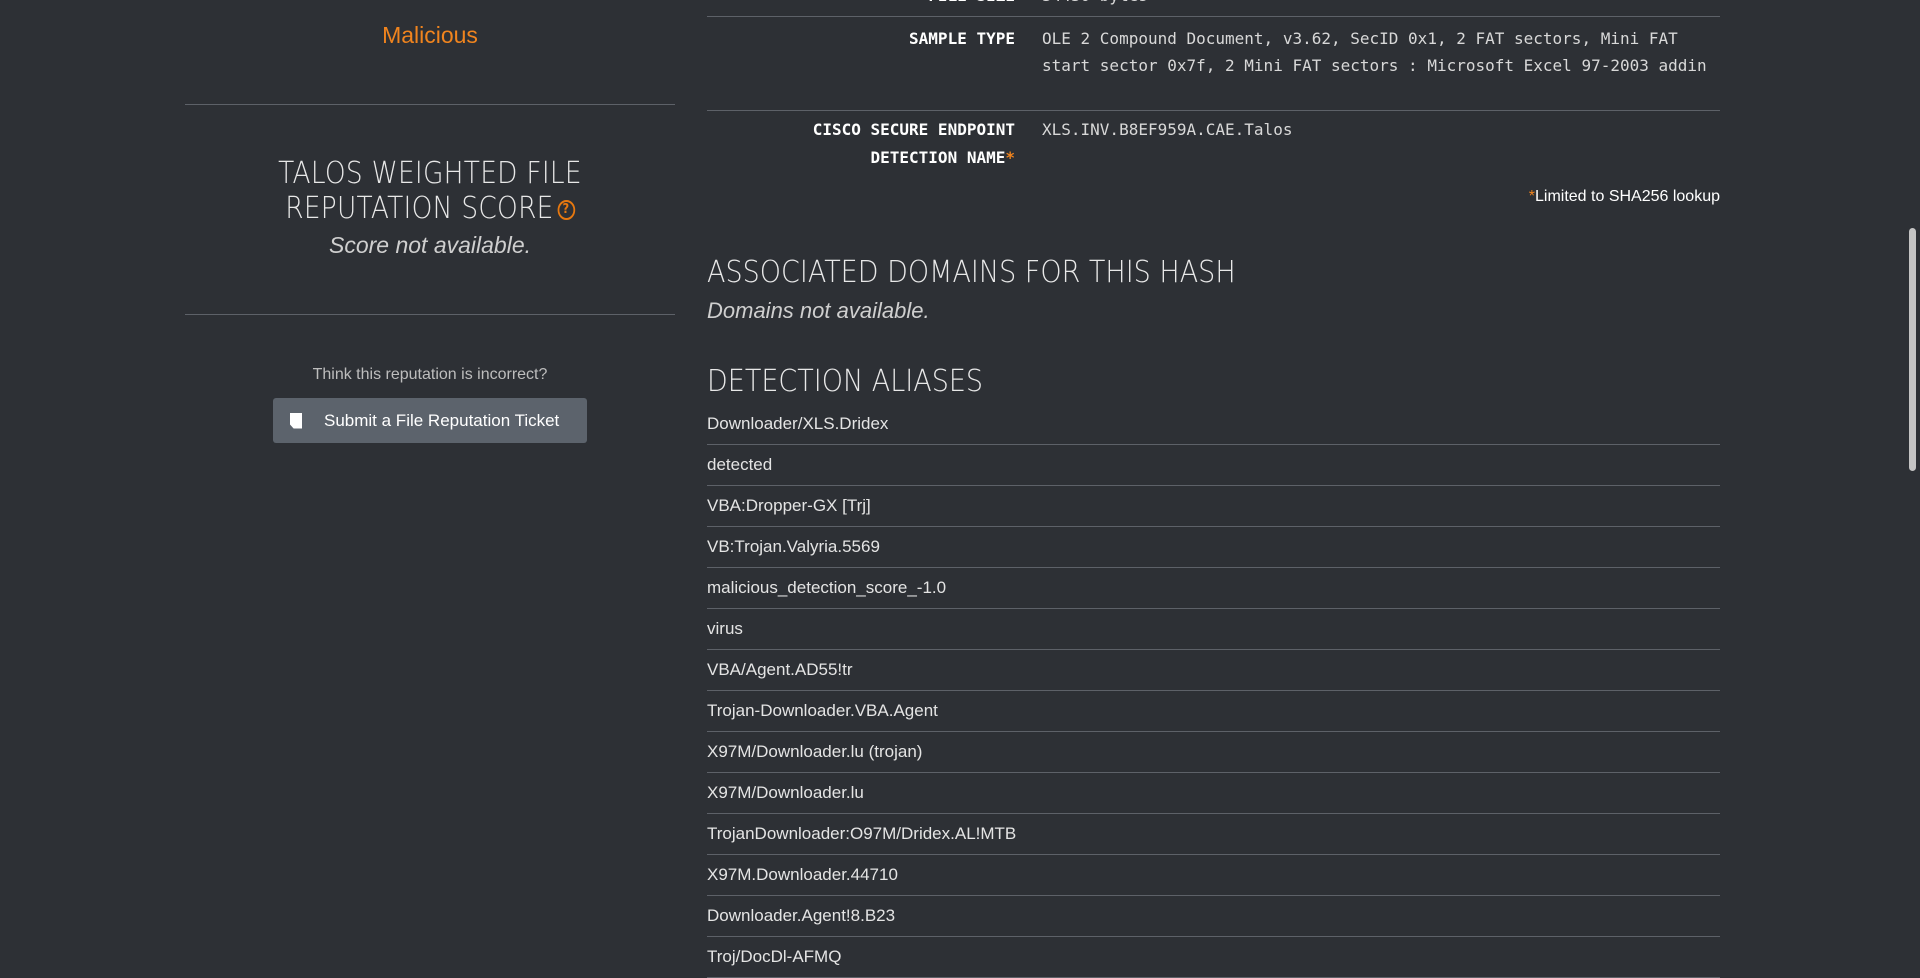 The image size is (1920, 978). Describe the element at coordinates (962, 38) in the screenshot. I see `sample-type-label: SAMPLE TYPE` at that location.